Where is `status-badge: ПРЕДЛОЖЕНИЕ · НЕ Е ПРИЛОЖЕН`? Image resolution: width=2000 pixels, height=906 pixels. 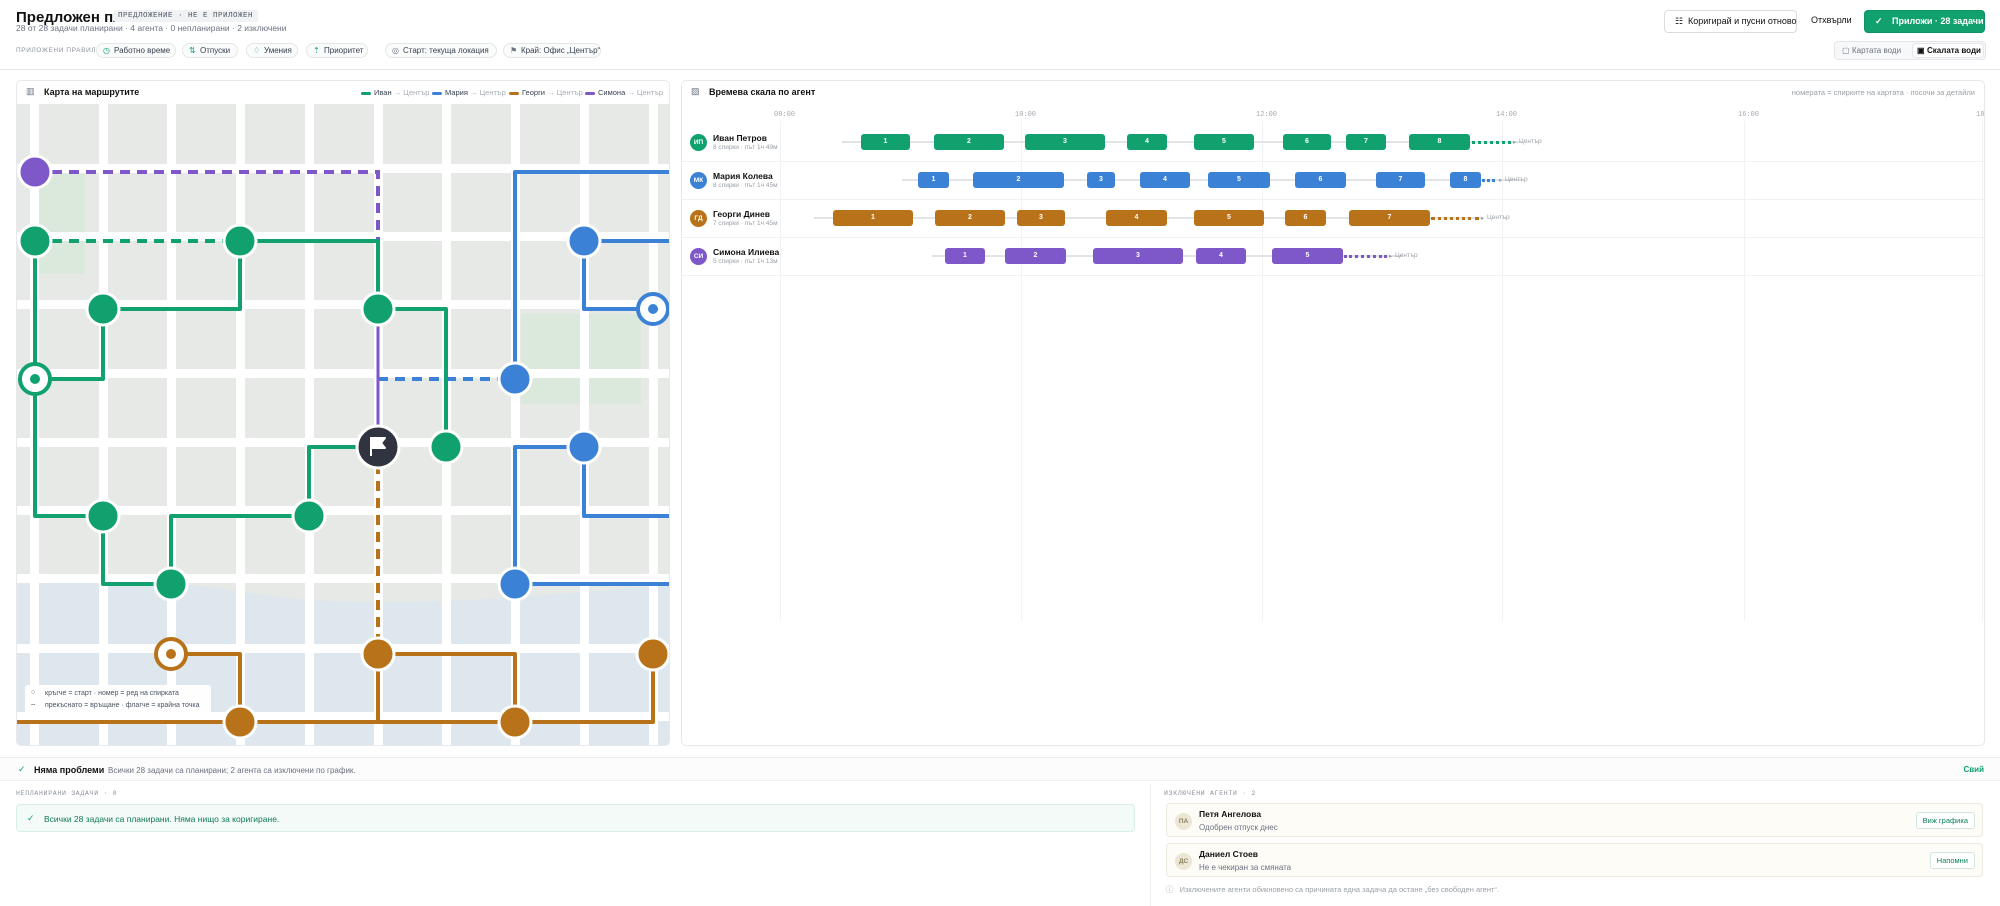 status-badge: ПРЕДЛОЖЕНИЕ · НЕ Е ПРИЛОЖЕН is located at coordinates (186, 16).